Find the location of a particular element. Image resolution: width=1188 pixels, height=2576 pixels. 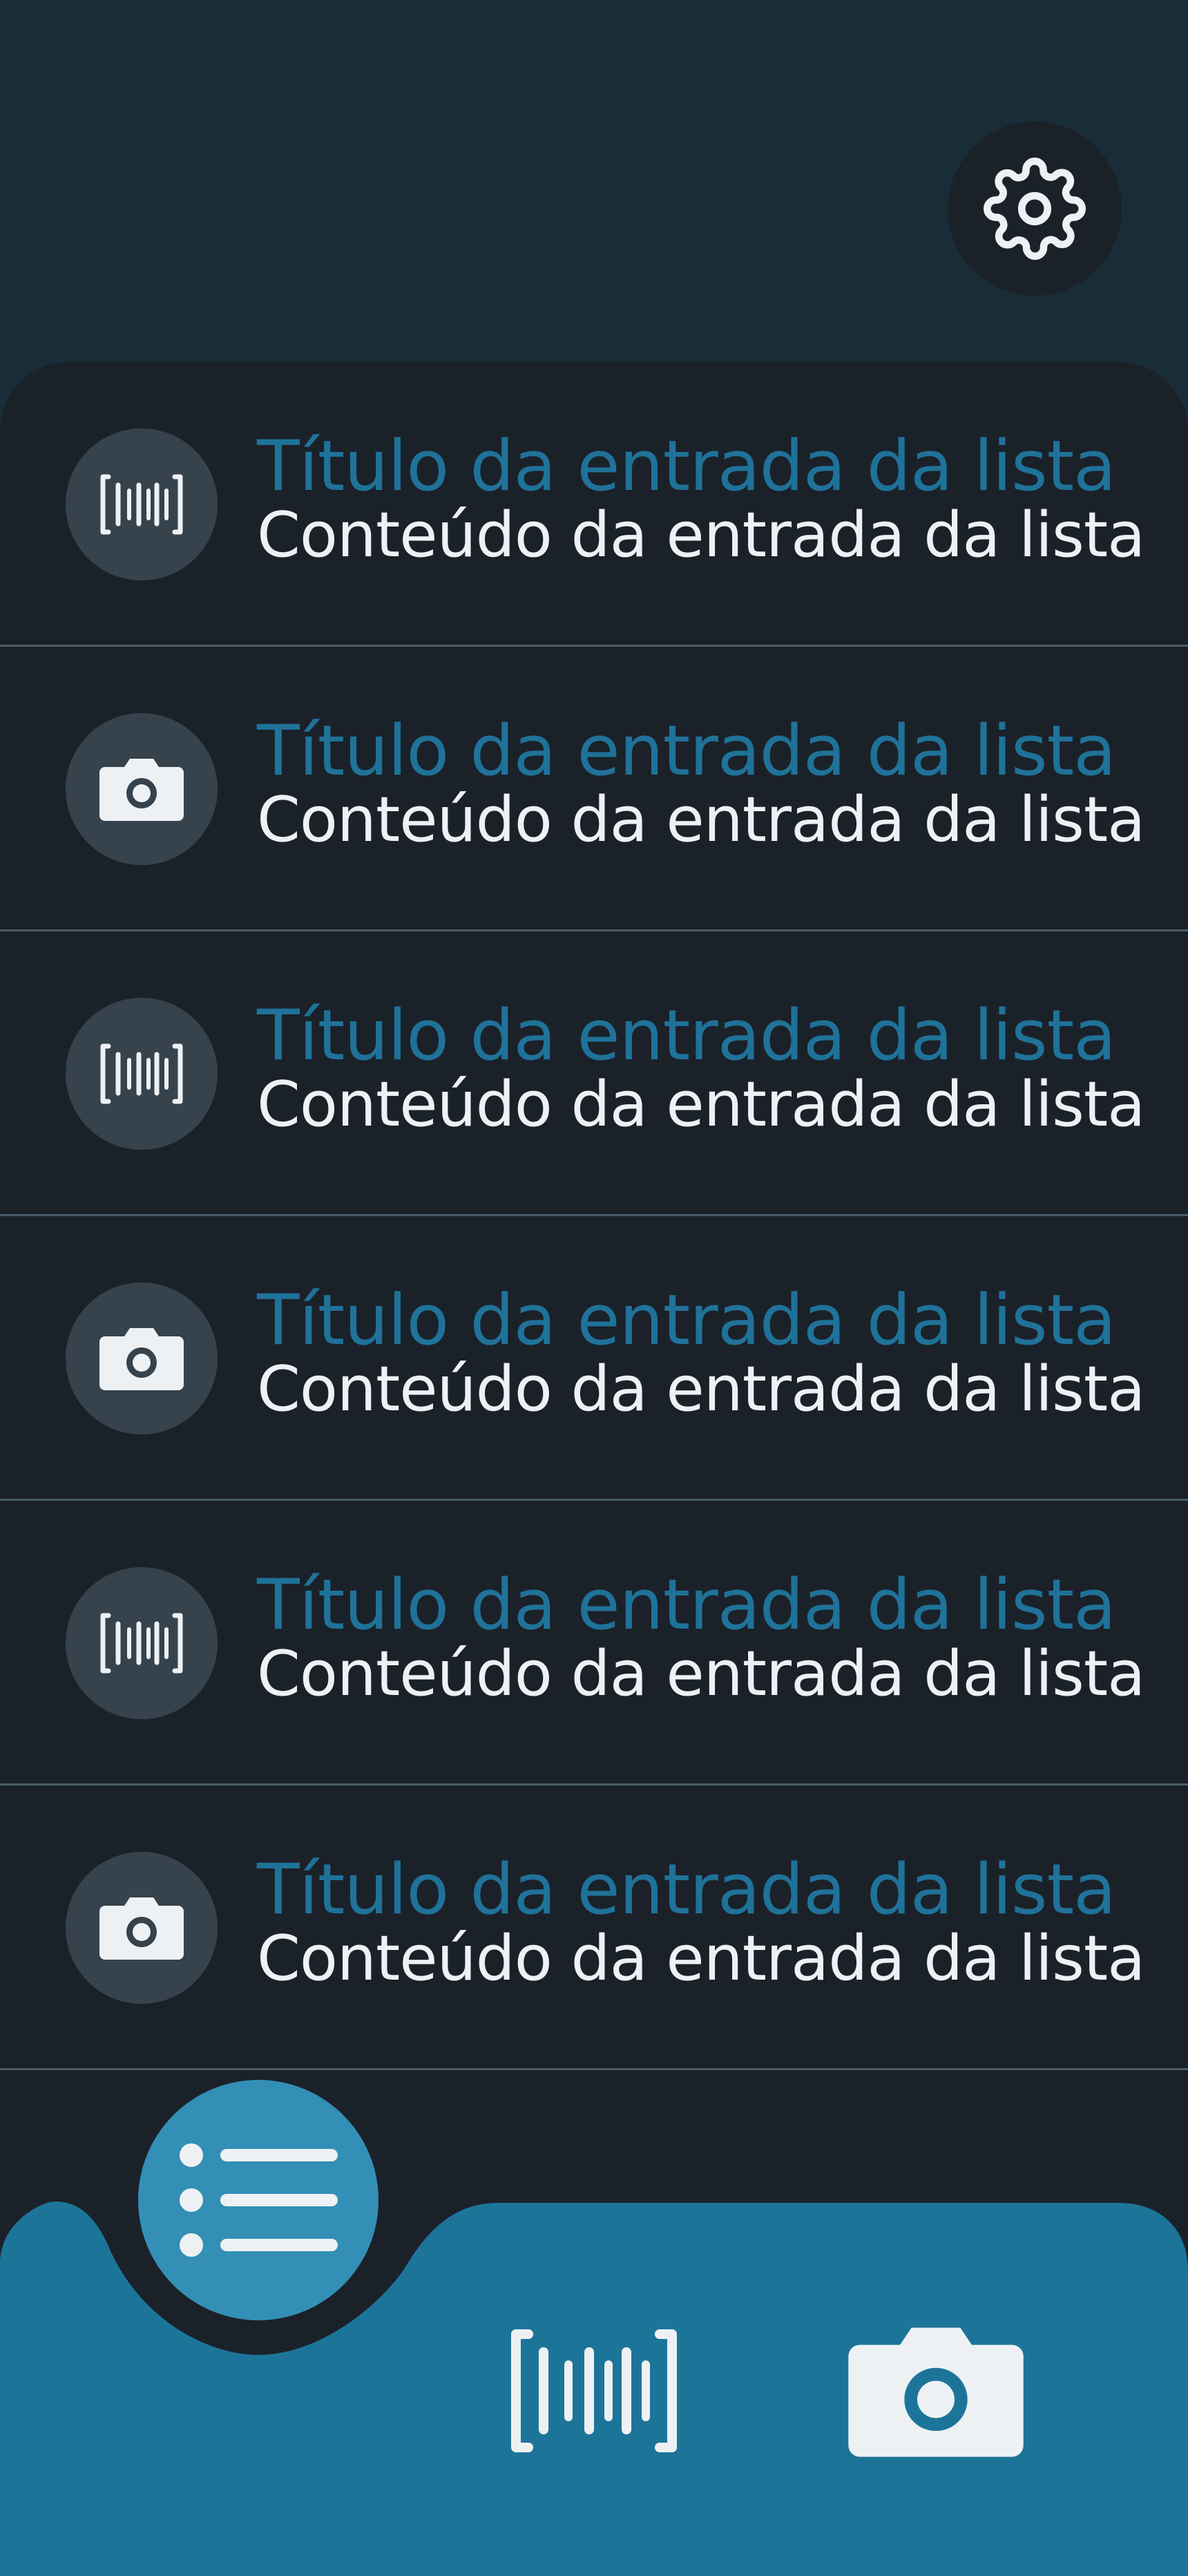

gear-icon is located at coordinates (1034, 209).